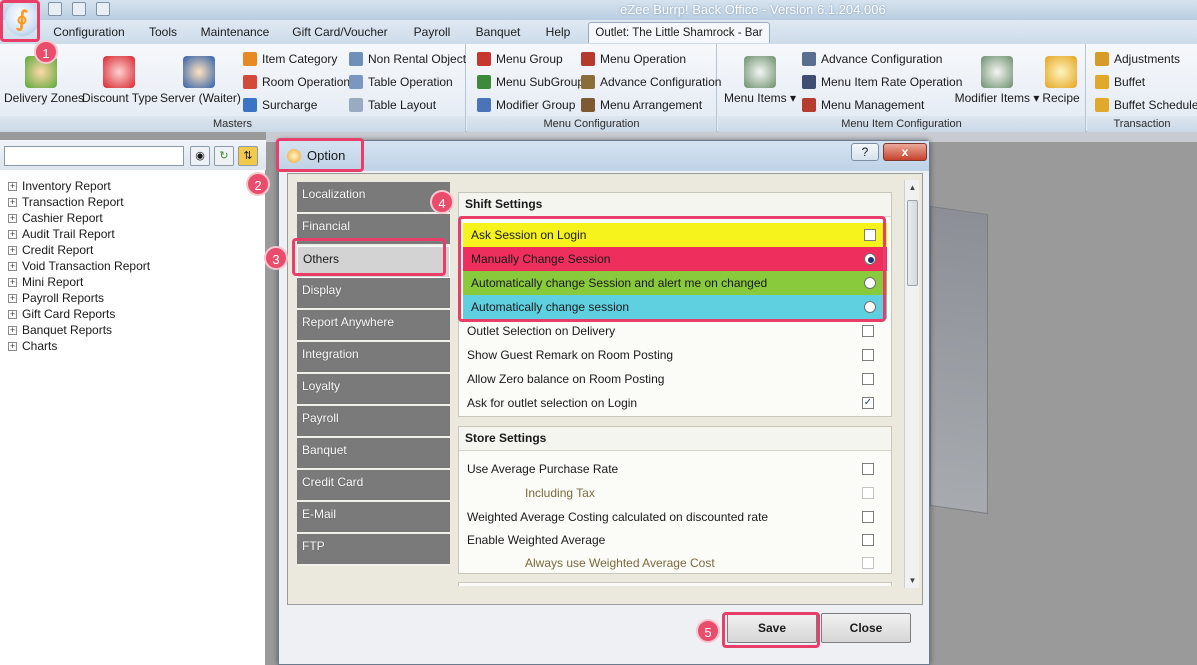 This screenshot has height=665, width=1197. Describe the element at coordinates (905, 152) in the screenshot. I see `dialog-close-button: x` at that location.